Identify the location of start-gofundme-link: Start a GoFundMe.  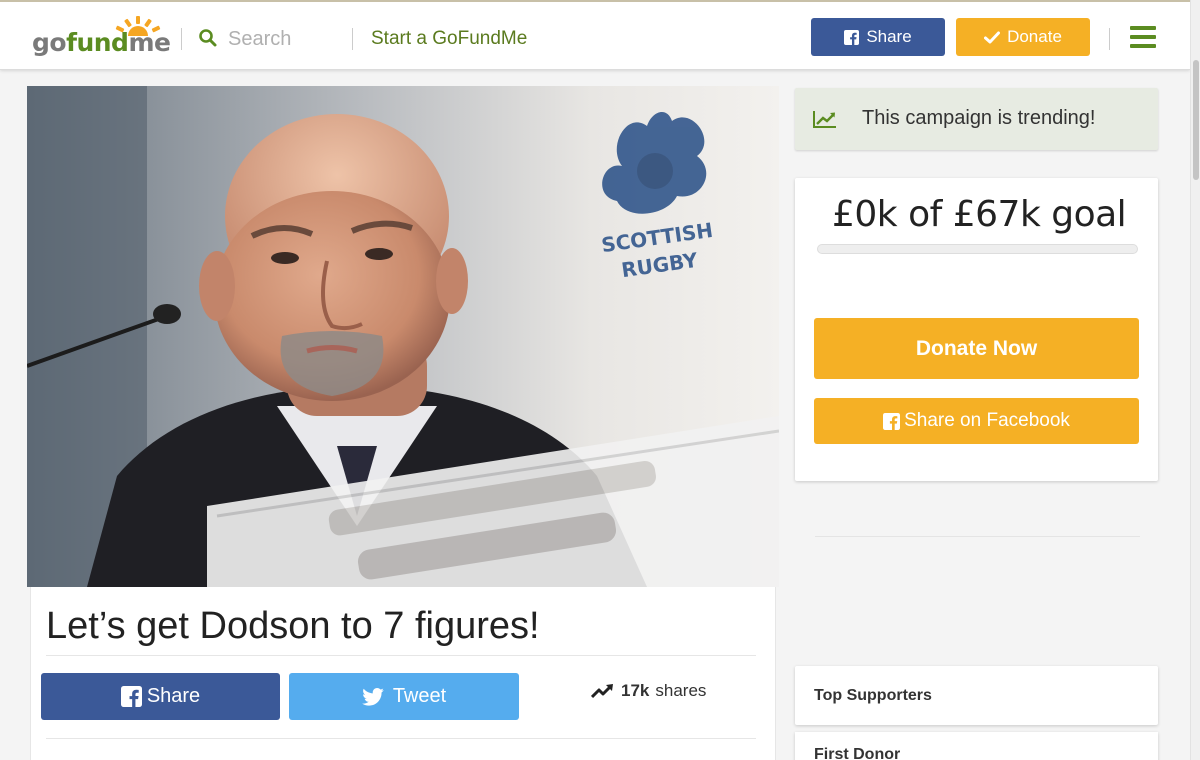
(449, 39).